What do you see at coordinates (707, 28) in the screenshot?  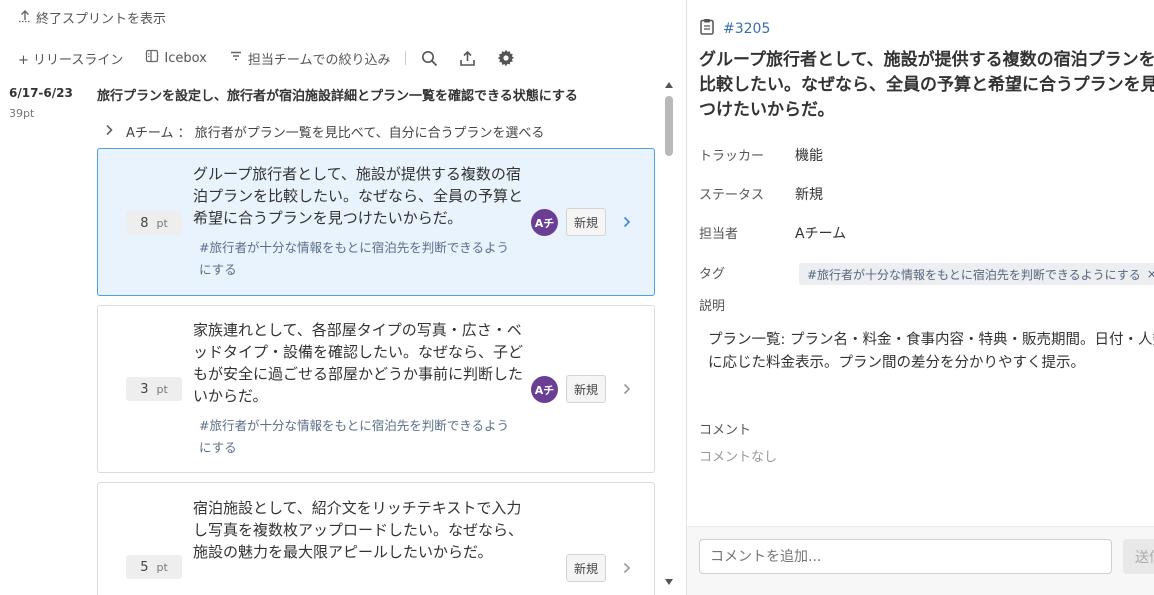 I see `clipboard-icon` at bounding box center [707, 28].